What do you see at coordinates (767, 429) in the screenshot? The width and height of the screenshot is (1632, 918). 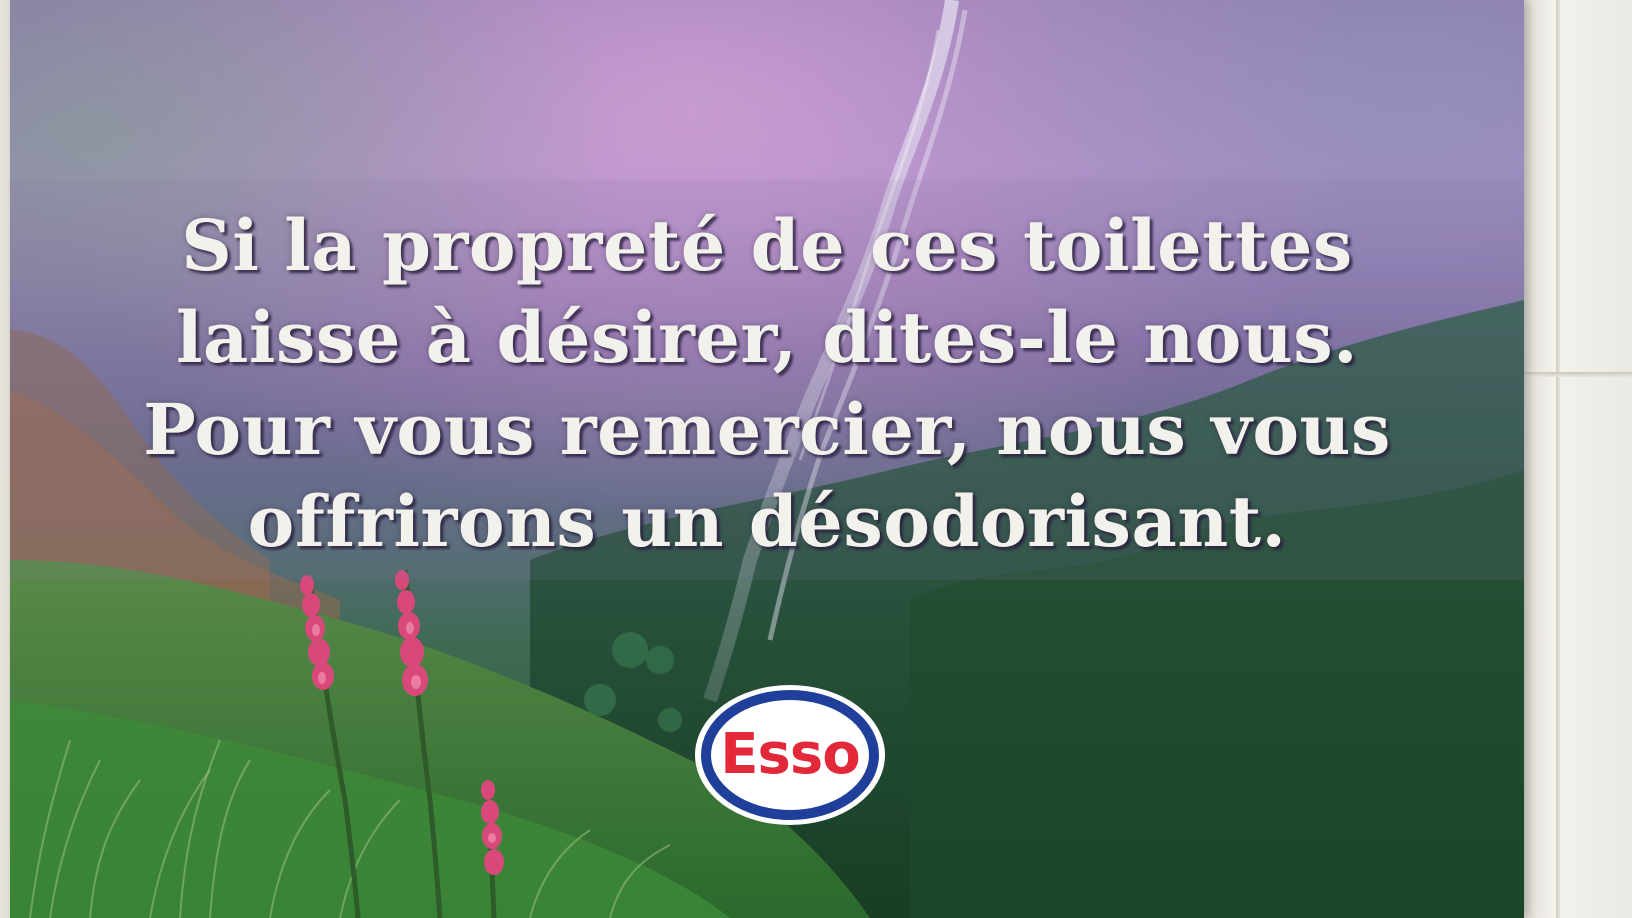 I see `message-line-3: Pour vous remercier, nous vous` at bounding box center [767, 429].